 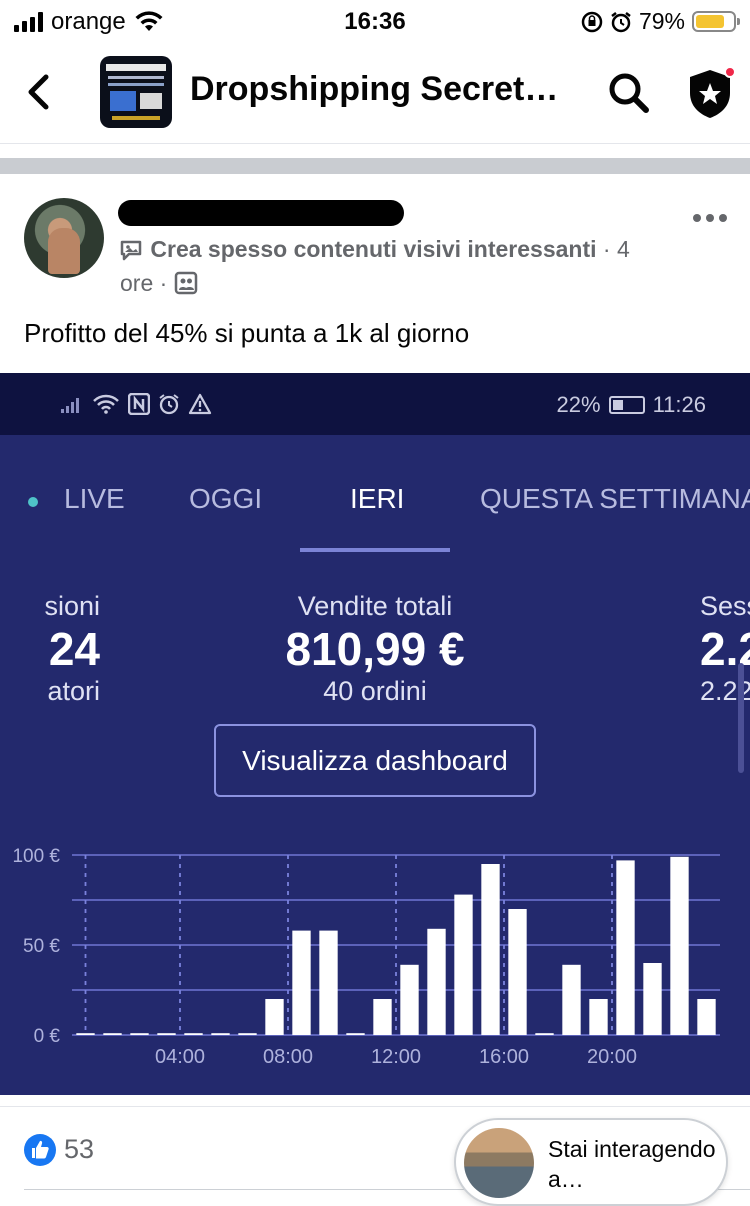 What do you see at coordinates (94, 499) in the screenshot?
I see `tab-live: LIVE` at bounding box center [94, 499].